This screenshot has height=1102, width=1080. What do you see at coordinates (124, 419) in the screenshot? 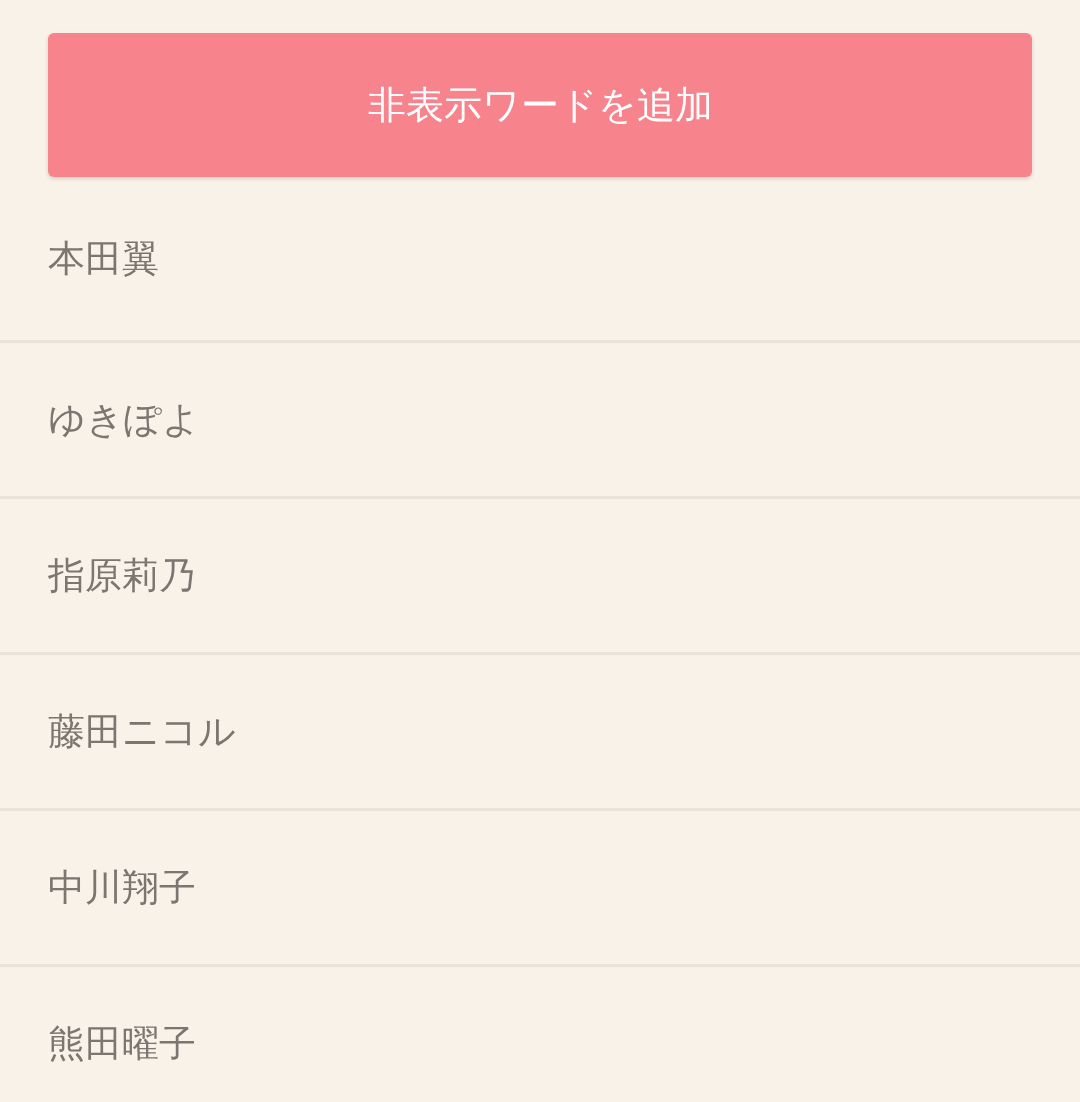
I see `hidden-word-item: ゆきぽよ` at bounding box center [124, 419].